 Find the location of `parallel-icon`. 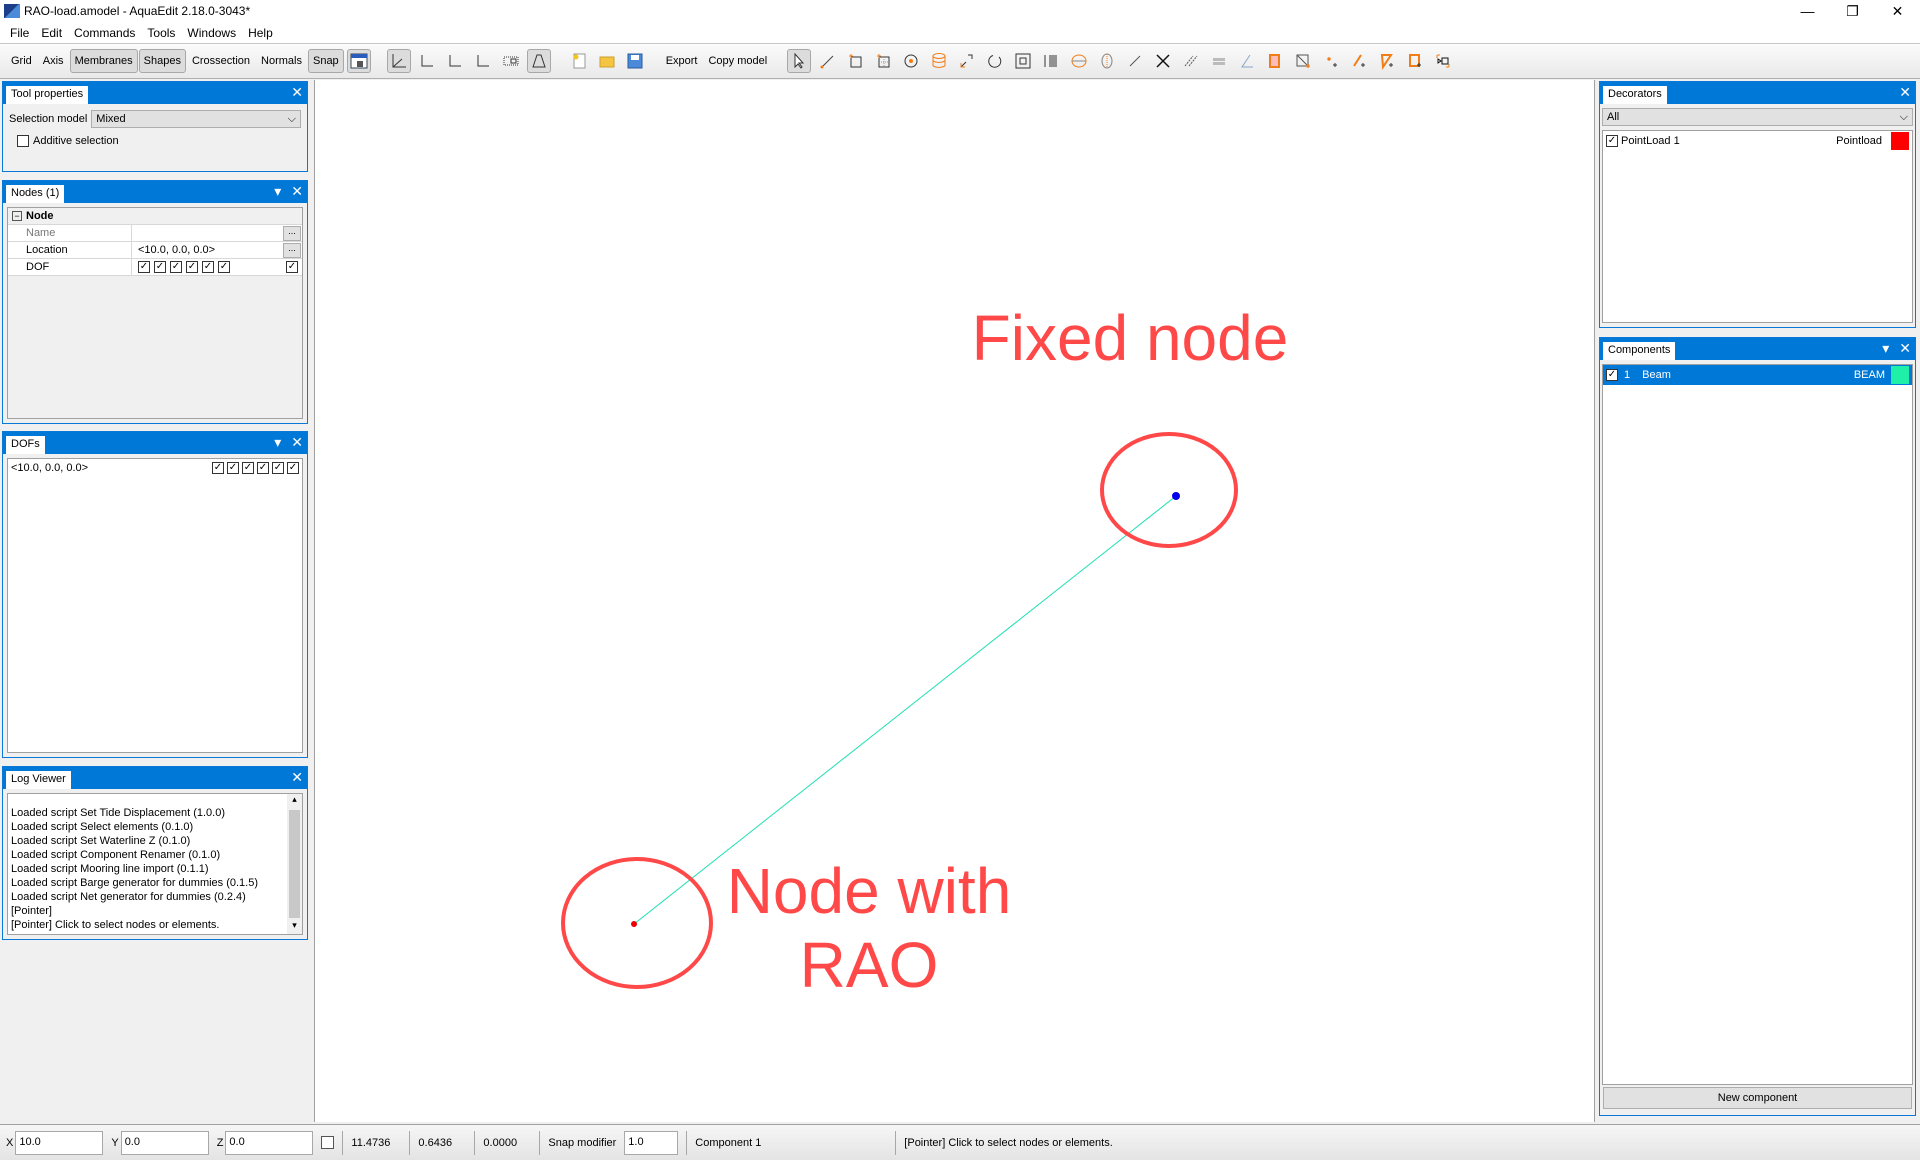

parallel-icon is located at coordinates (1191, 61).